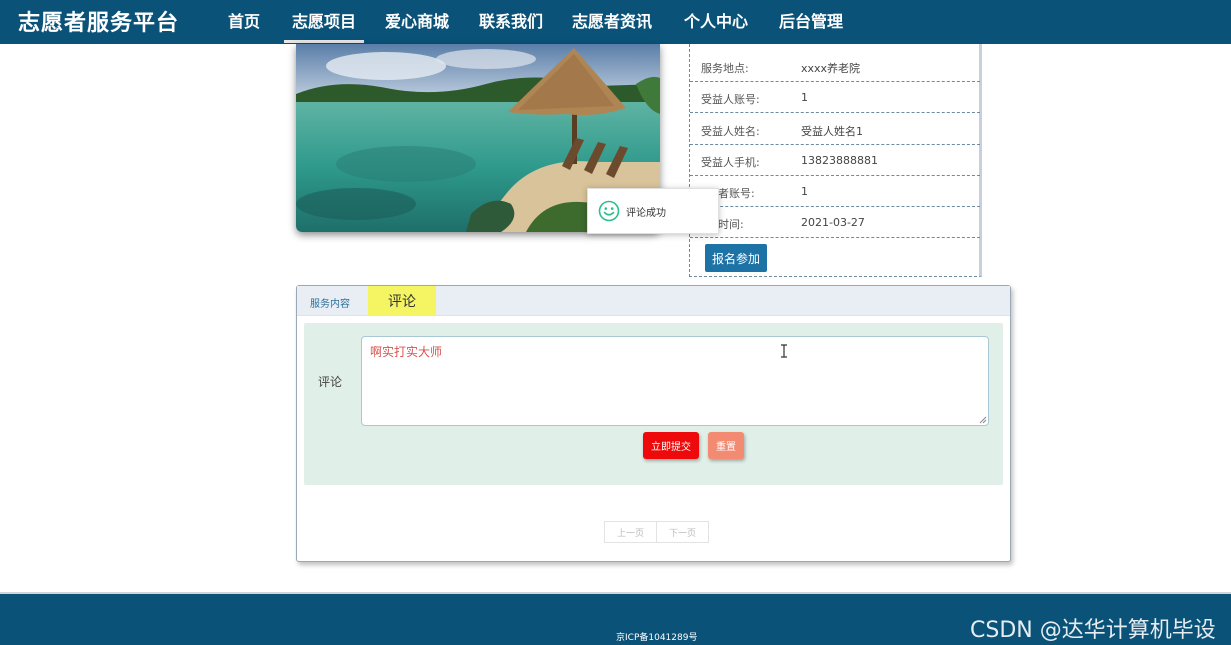  What do you see at coordinates (731, 224) in the screenshot?
I see `detail-label: 时间:` at bounding box center [731, 224].